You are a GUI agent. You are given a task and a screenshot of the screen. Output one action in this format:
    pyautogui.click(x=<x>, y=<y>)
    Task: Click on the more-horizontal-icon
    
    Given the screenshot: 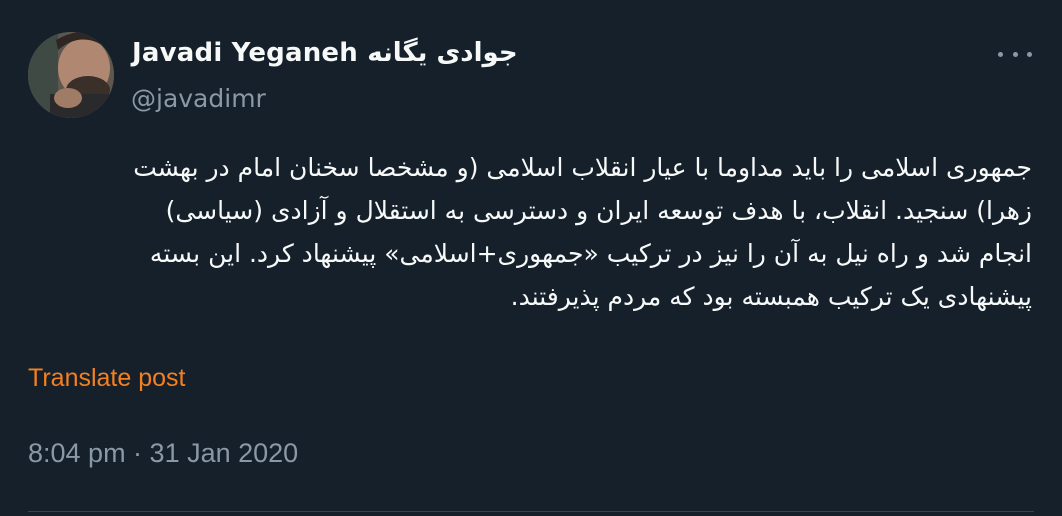 What is the action you would take?
    pyautogui.click(x=1015, y=54)
    